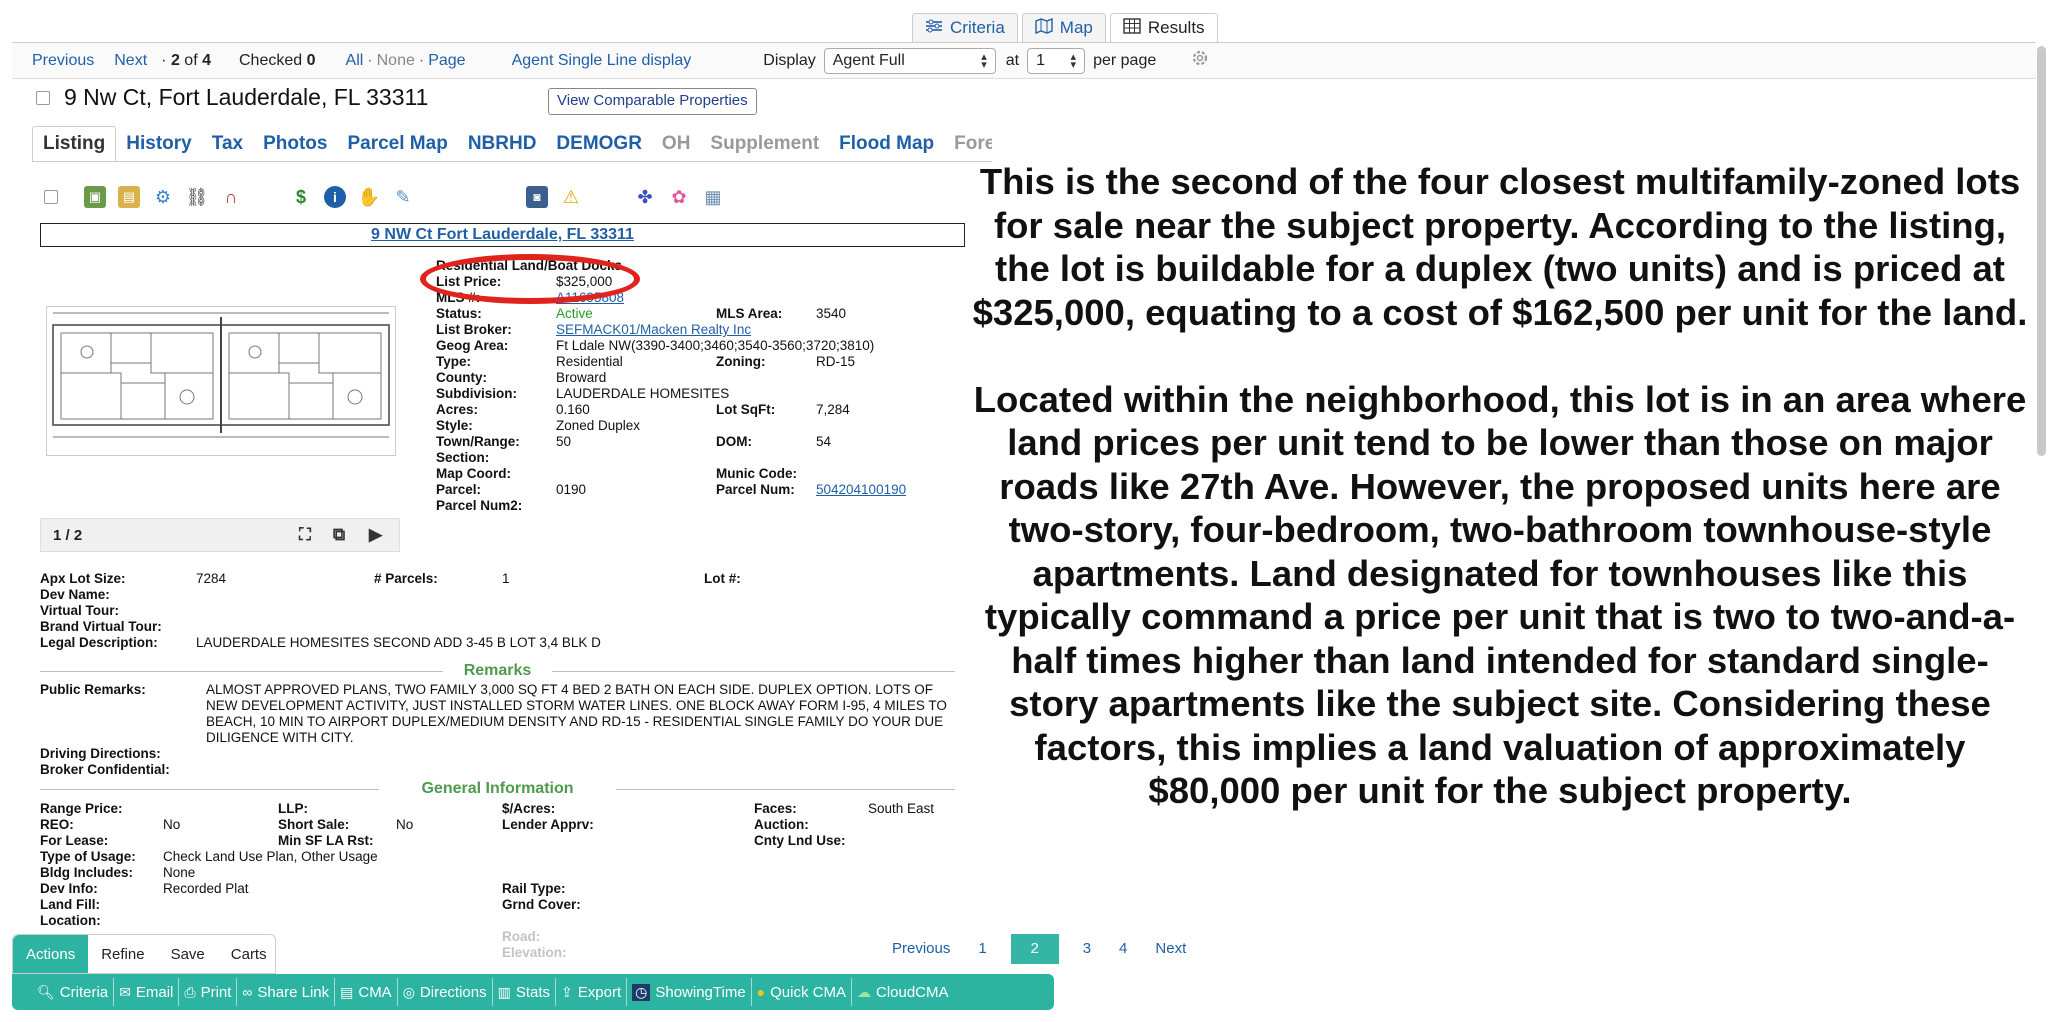 The height and width of the screenshot is (1022, 2048). Describe the element at coordinates (43, 97) in the screenshot. I see `property-checkbox` at that location.